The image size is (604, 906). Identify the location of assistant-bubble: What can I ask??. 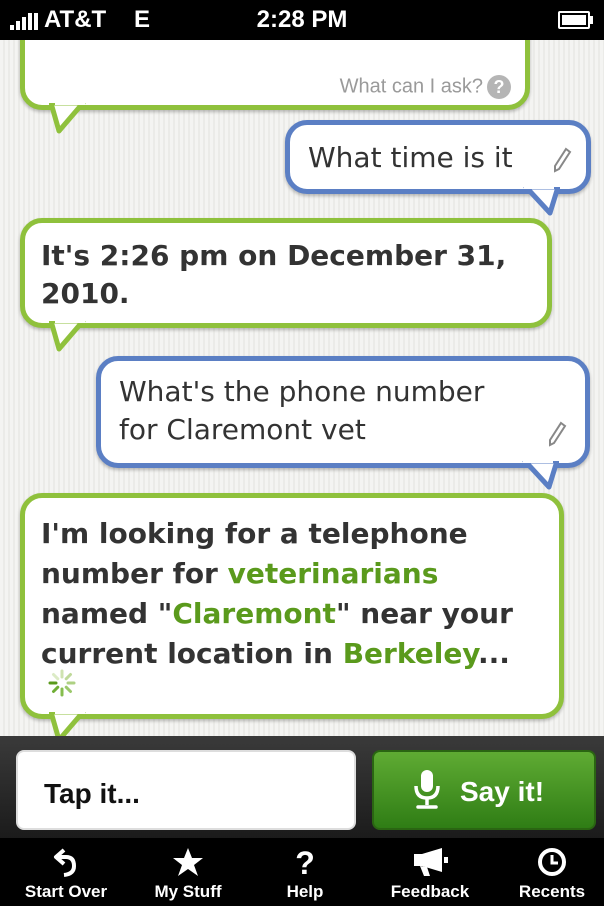
(275, 87).